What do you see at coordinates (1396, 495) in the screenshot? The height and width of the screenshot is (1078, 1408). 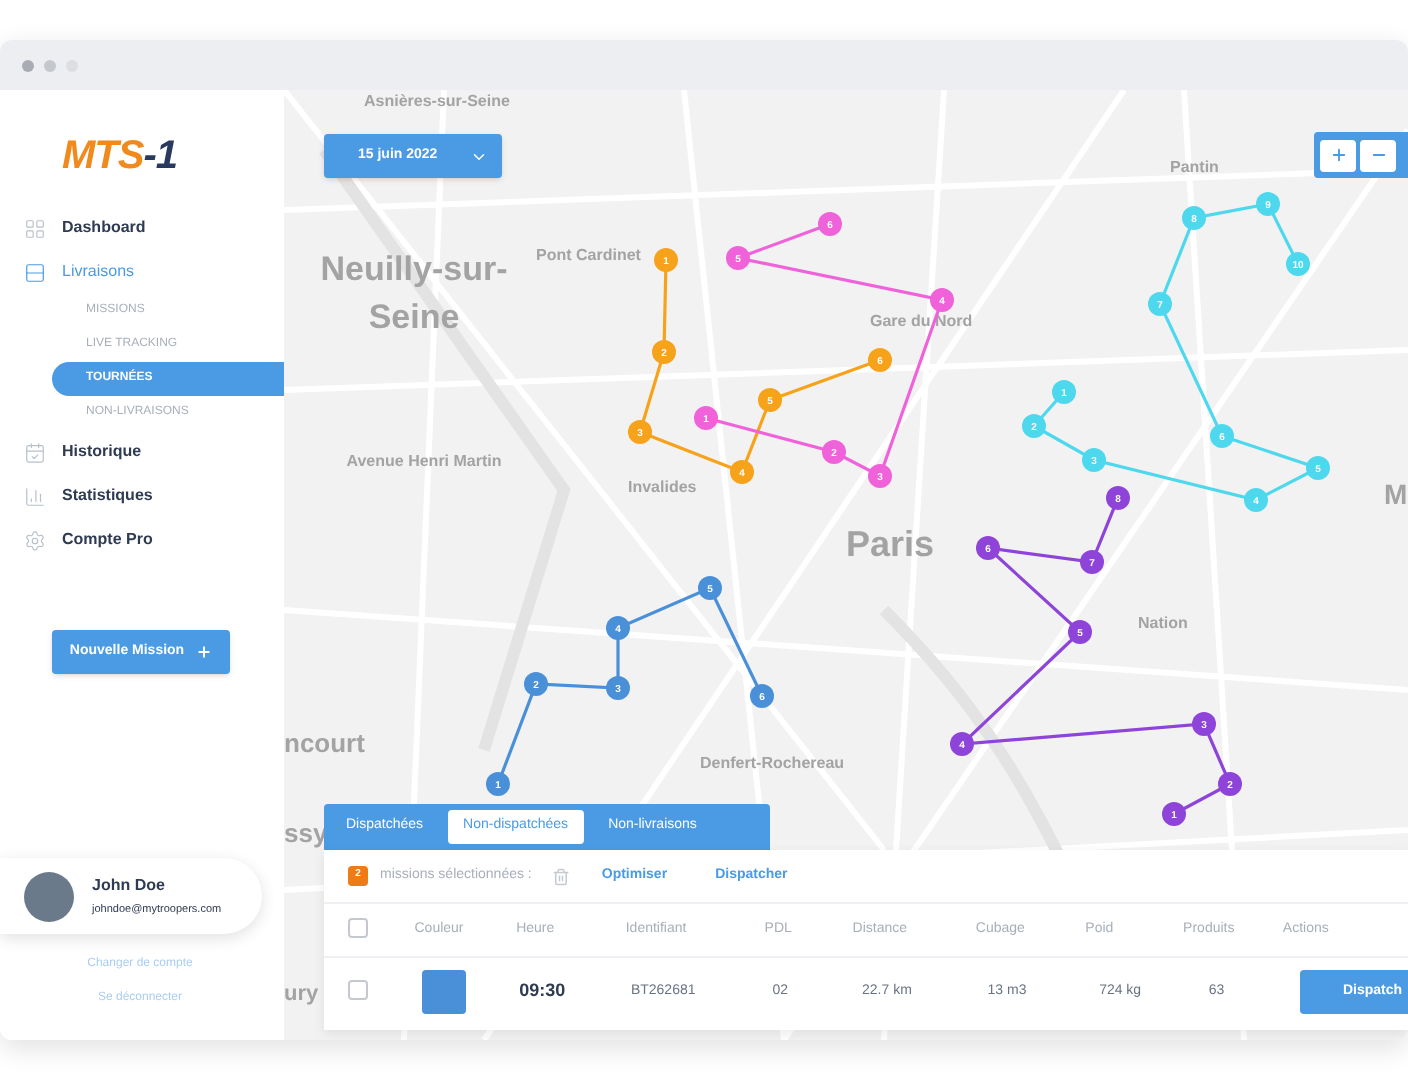 I see `map-place-label: M` at bounding box center [1396, 495].